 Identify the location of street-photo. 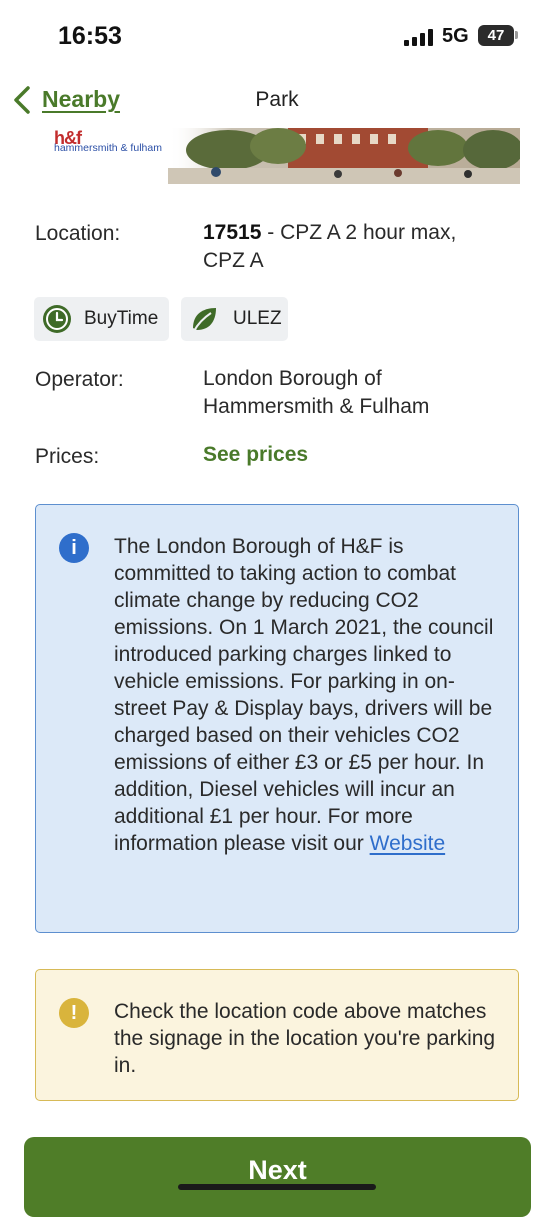
(344, 156).